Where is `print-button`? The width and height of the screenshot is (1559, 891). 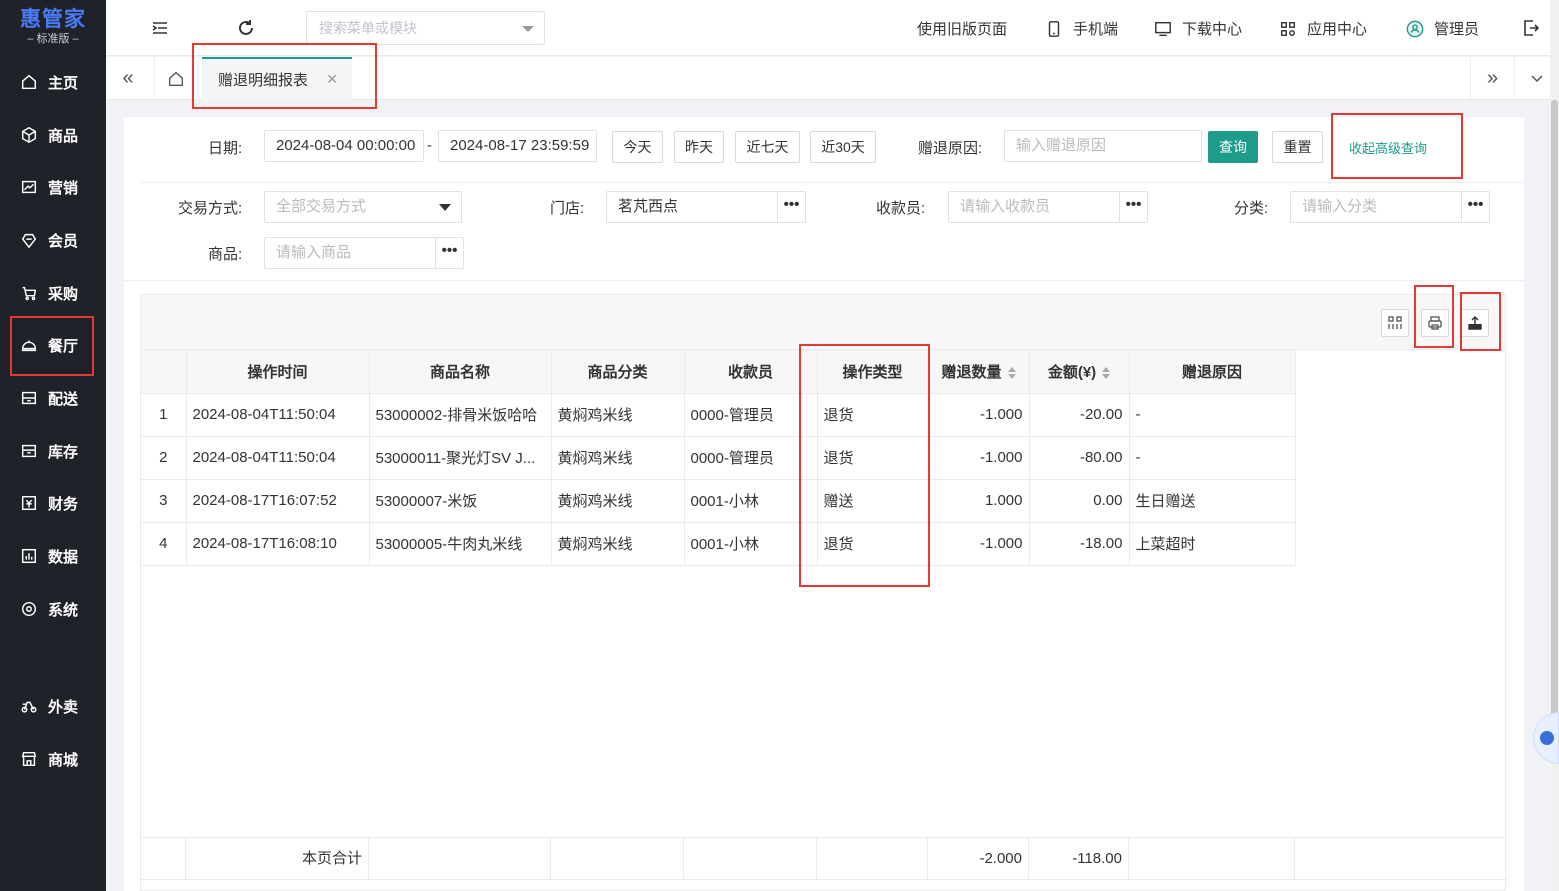 print-button is located at coordinates (1435, 323).